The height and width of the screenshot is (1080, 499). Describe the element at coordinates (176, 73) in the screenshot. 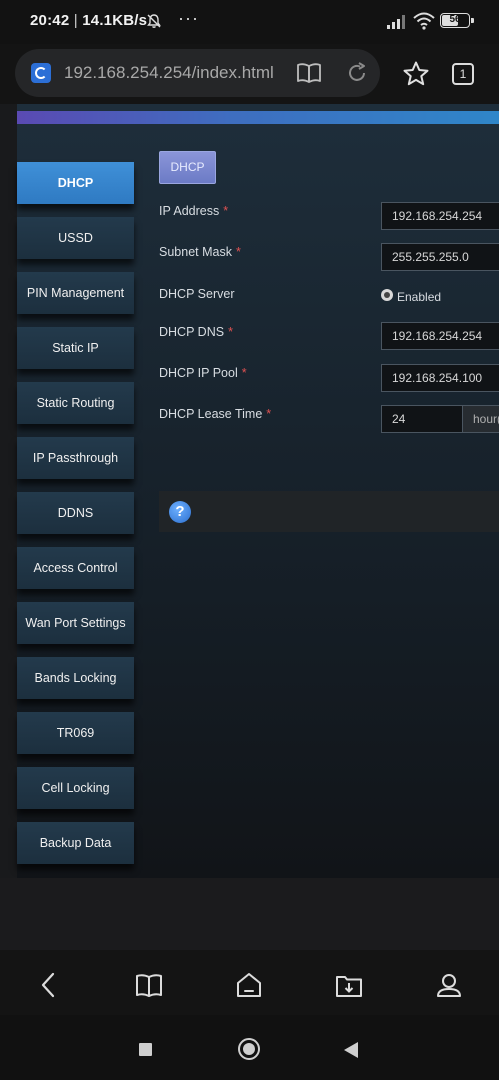

I see `url-text: 192.168.254.254/index.html` at that location.